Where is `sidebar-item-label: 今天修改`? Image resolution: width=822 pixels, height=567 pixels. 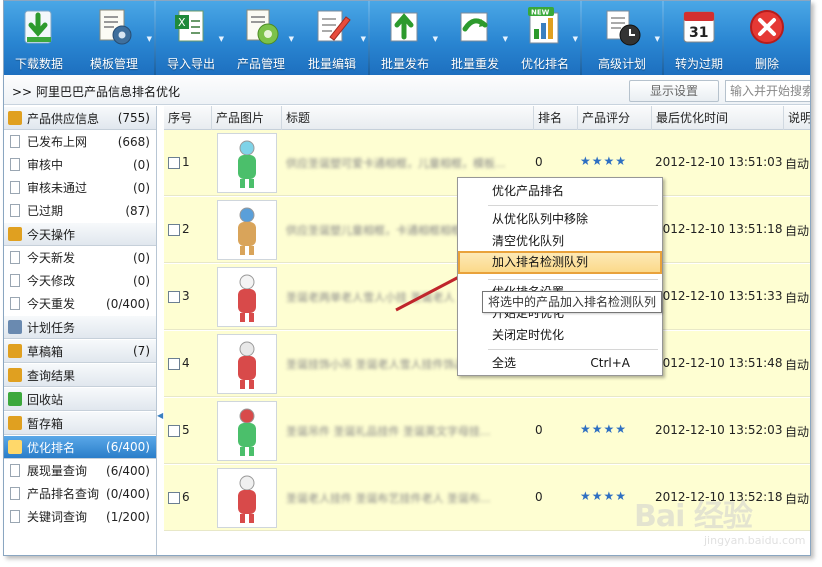 sidebar-item-label: 今天修改 is located at coordinates (51, 281).